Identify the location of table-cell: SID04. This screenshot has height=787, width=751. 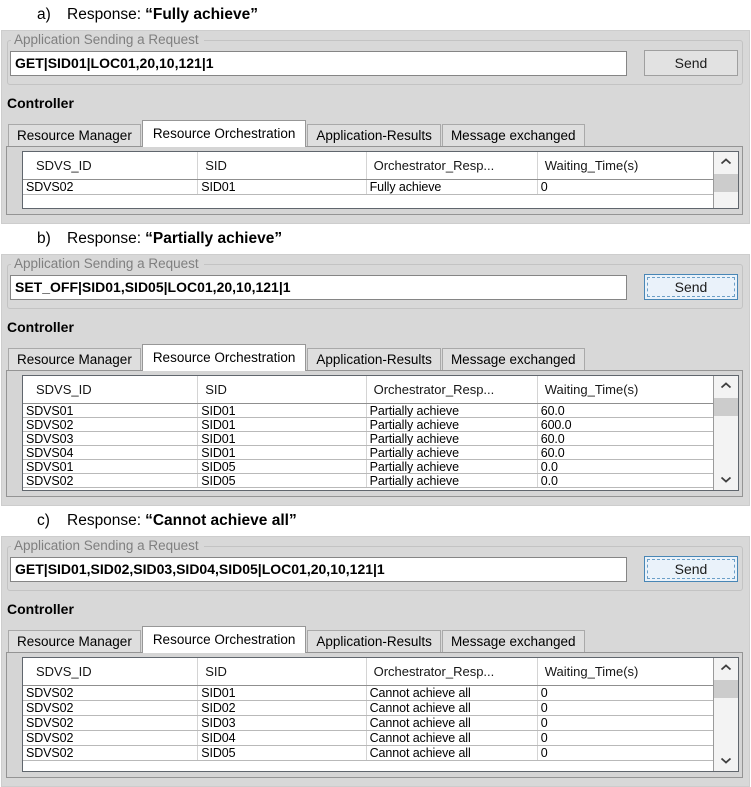
(282, 738).